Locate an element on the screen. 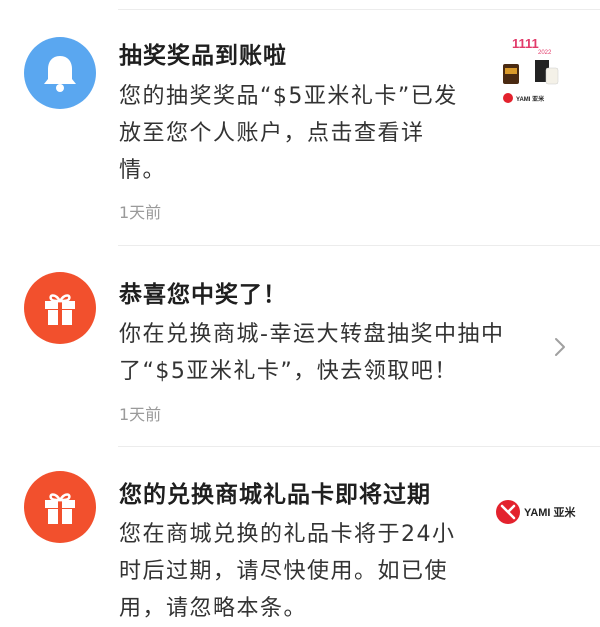 The image size is (600, 627). notification-body: 您在商城兑换的礼品卡将于24小 时后过期，请尽快使用。如已使 用，请忽略本条。 is located at coordinates (287, 571).